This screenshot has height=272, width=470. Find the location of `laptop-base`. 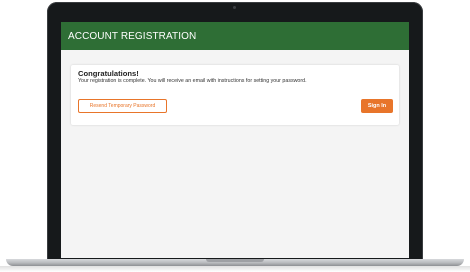

laptop-base is located at coordinates (235, 262).